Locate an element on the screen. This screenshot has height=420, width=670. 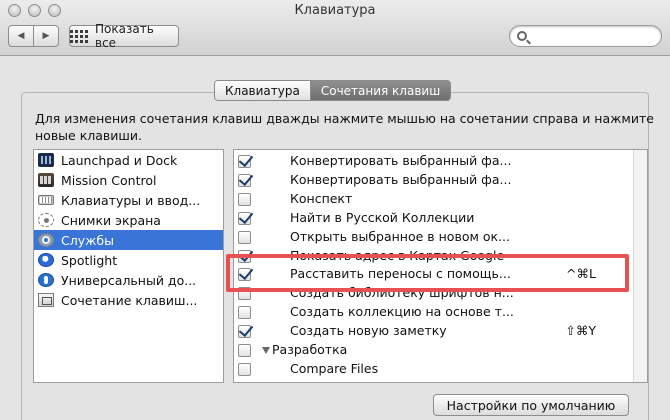
screenshot-icon is located at coordinates (46, 220).